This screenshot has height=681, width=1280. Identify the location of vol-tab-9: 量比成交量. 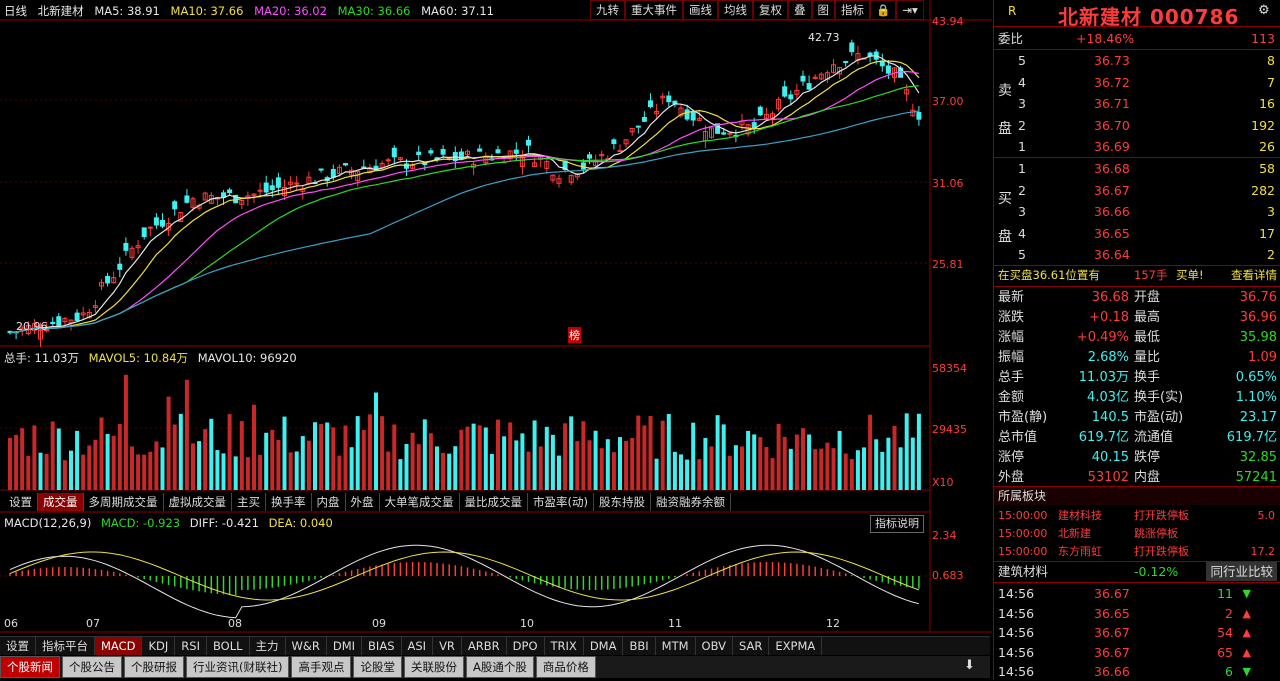
(494, 502).